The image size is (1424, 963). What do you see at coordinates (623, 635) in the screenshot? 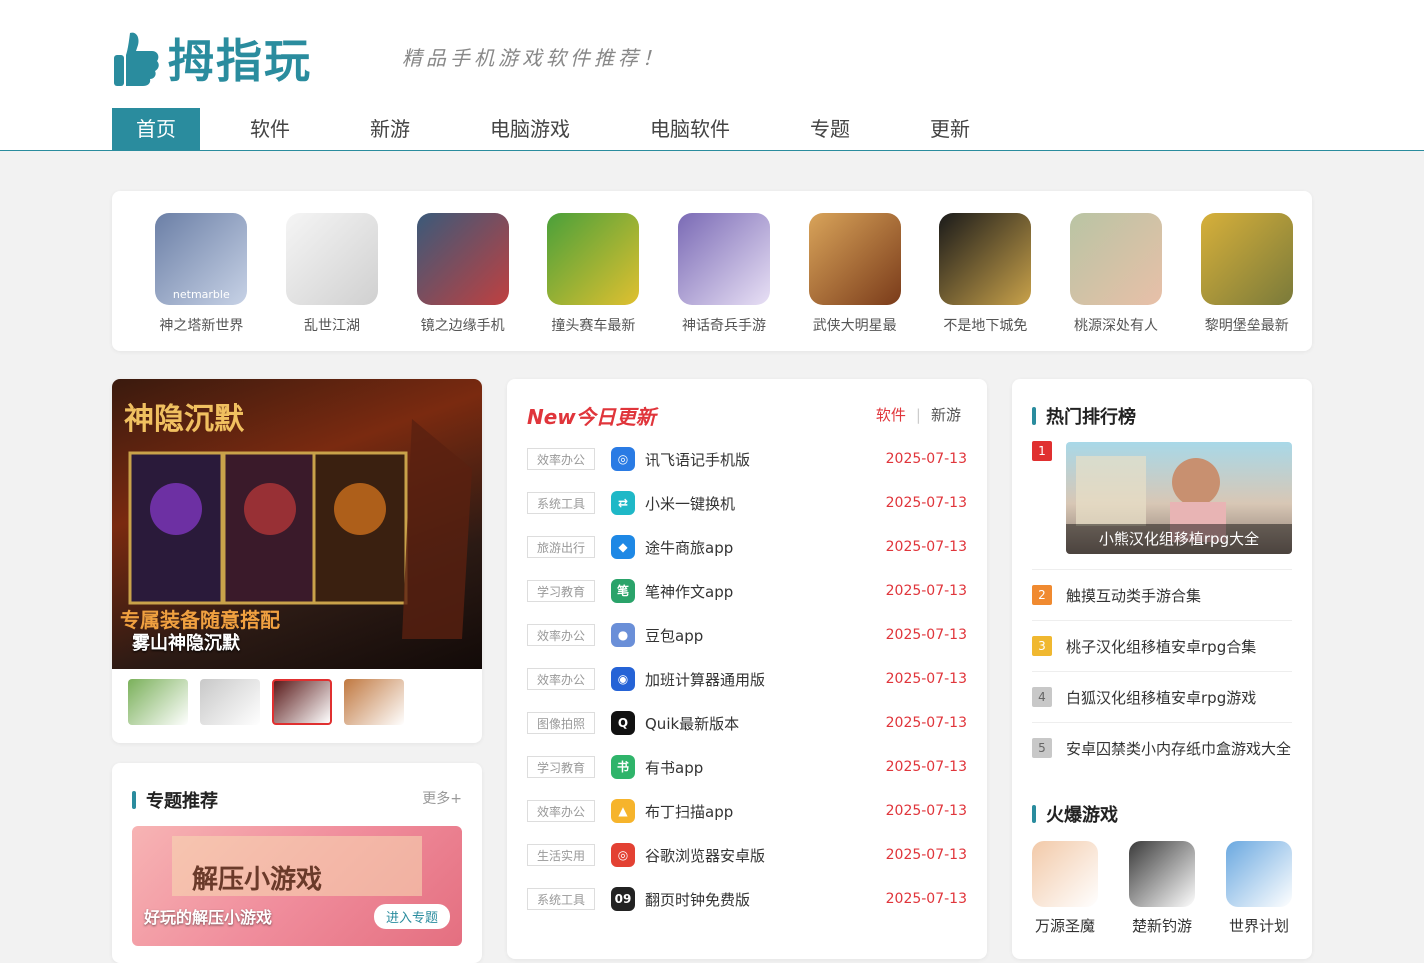
I see `app-icon: ●` at bounding box center [623, 635].